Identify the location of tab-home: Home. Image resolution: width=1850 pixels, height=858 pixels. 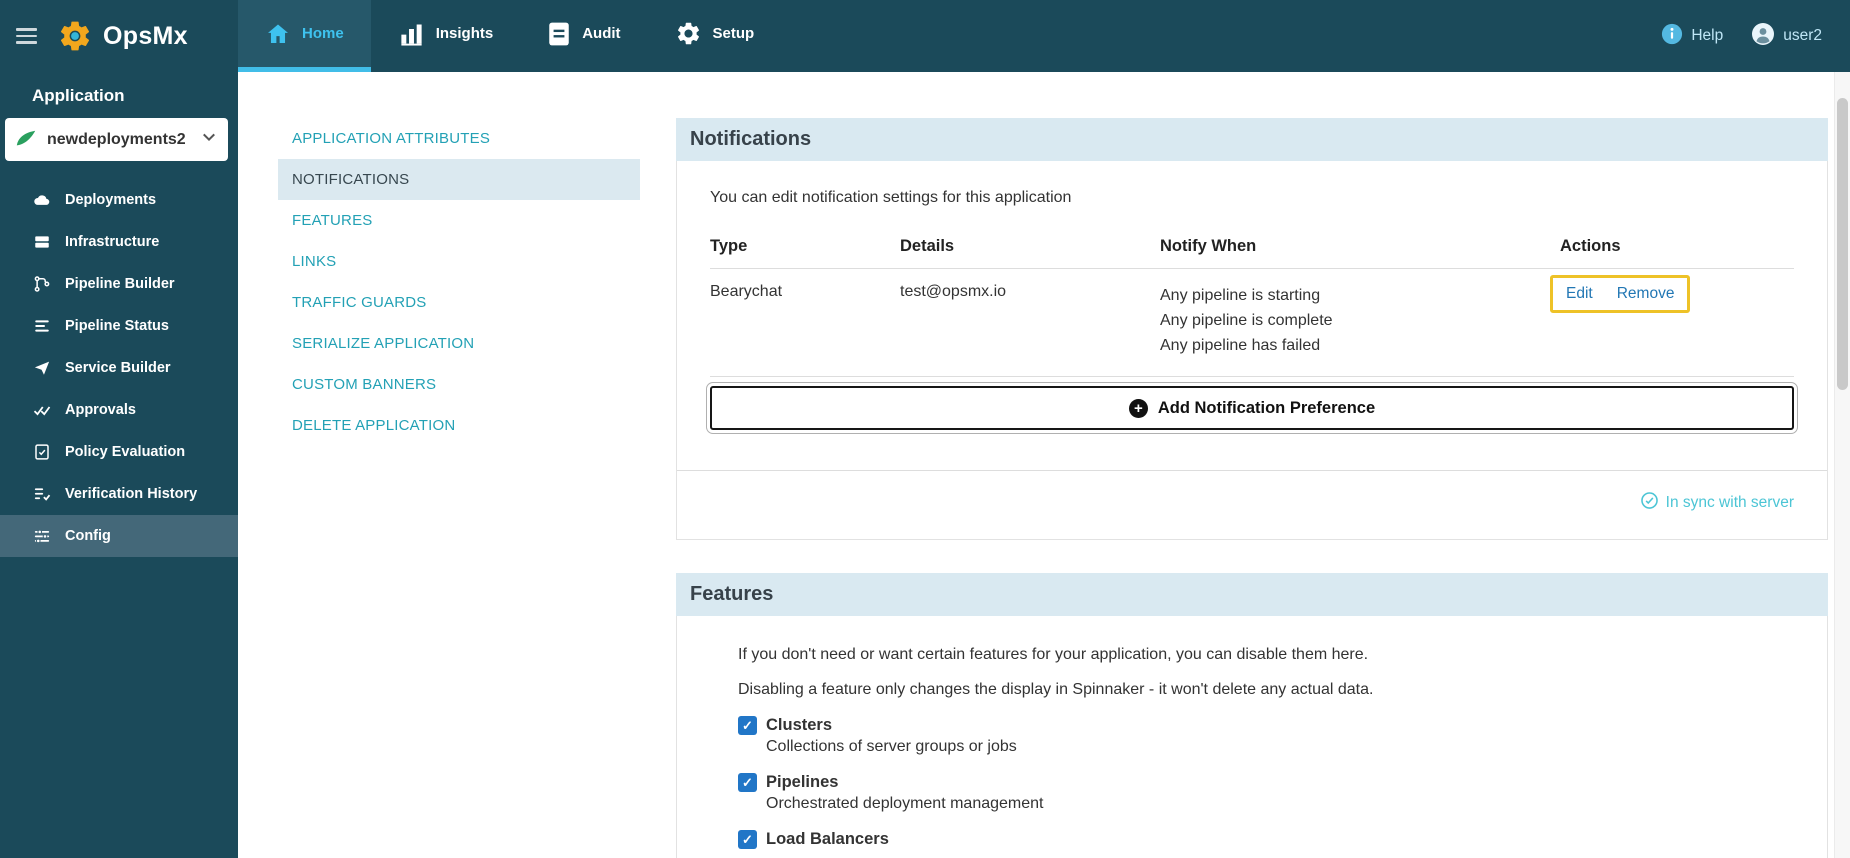
(304, 36).